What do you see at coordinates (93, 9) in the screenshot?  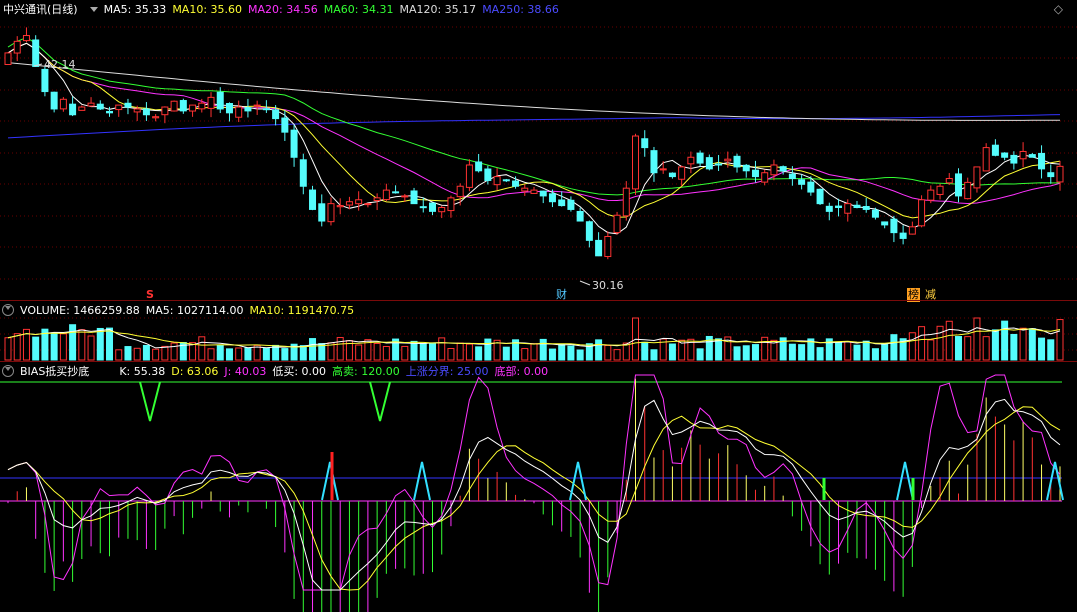 I see `dropdown-triangle-icon` at bounding box center [93, 9].